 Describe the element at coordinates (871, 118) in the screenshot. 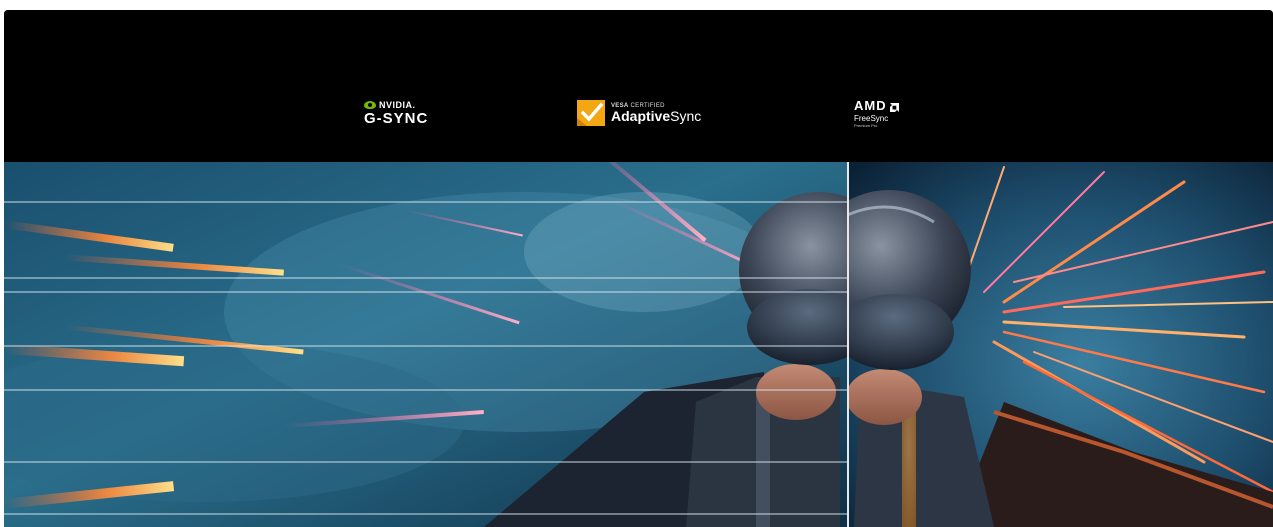

I see `freesync-label: FreeSync` at that location.